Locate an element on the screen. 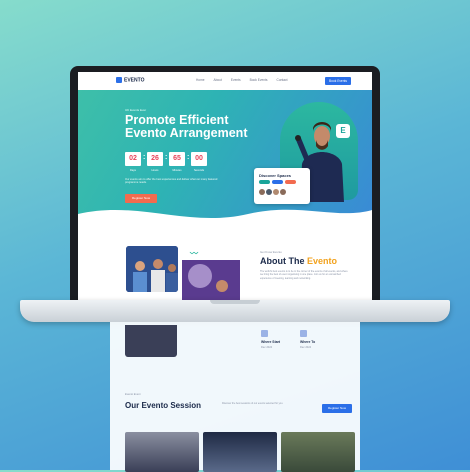 This screenshot has height=472, width=470. where-start-title: Where Start is located at coordinates (271, 342).